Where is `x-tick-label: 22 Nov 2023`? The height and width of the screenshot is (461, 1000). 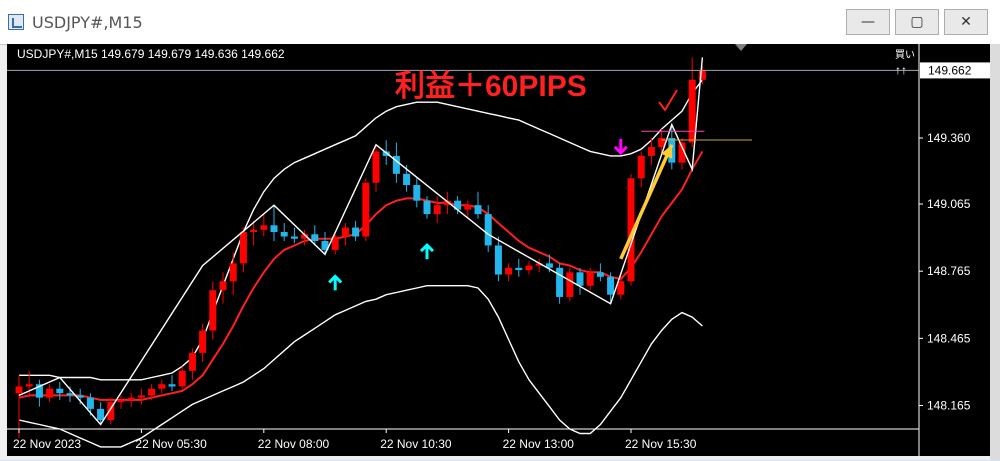
x-tick-label: 22 Nov 2023 is located at coordinates (47, 444).